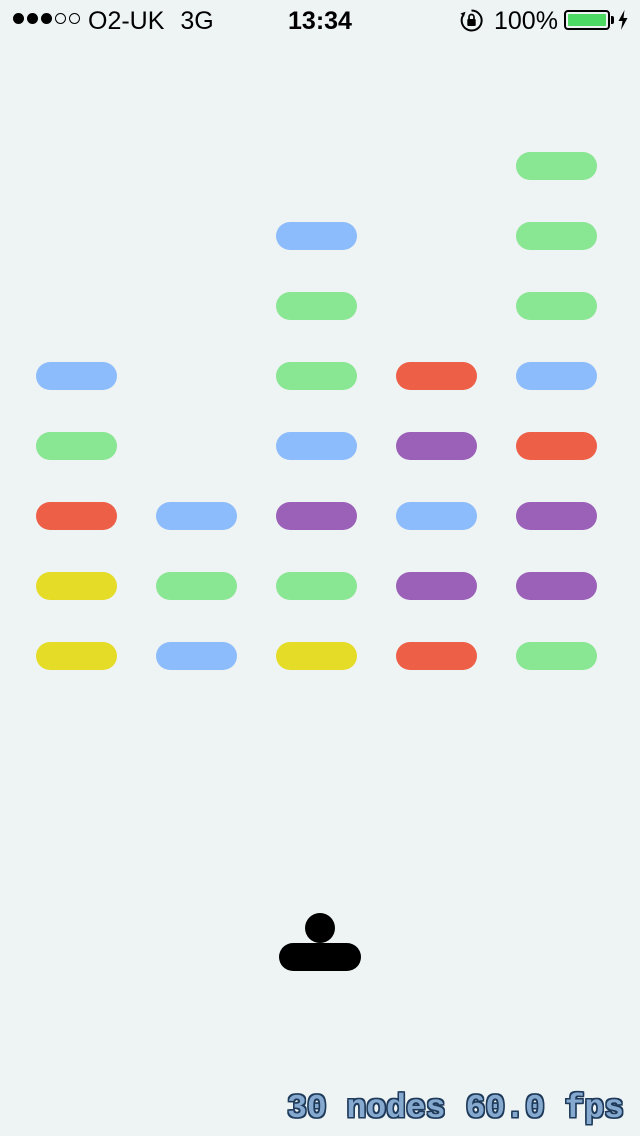 This screenshot has width=640, height=1136. I want to click on fps-counter: 60.0 fps, so click(544, 1108).